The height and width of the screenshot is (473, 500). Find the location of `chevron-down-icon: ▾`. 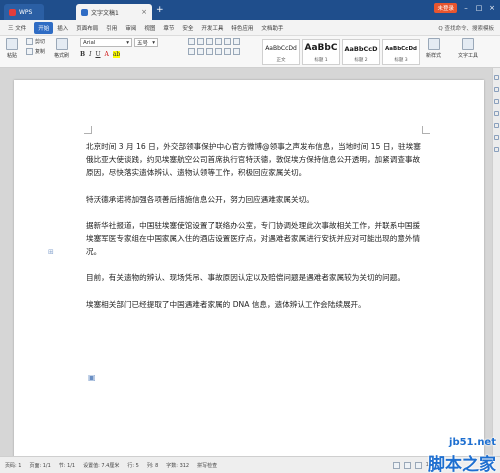

chevron-down-icon: ▾ is located at coordinates (153, 42).